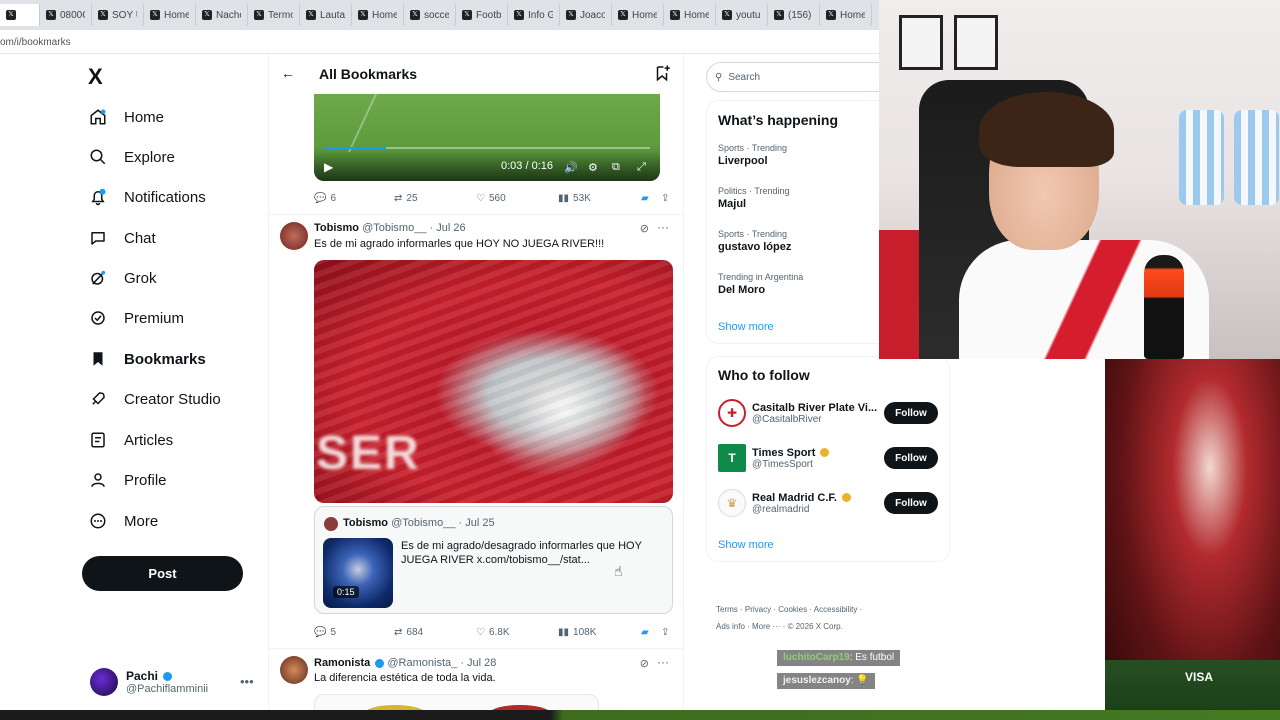 The height and width of the screenshot is (720, 1280). I want to click on reply-button: 💬 6, so click(325, 198).